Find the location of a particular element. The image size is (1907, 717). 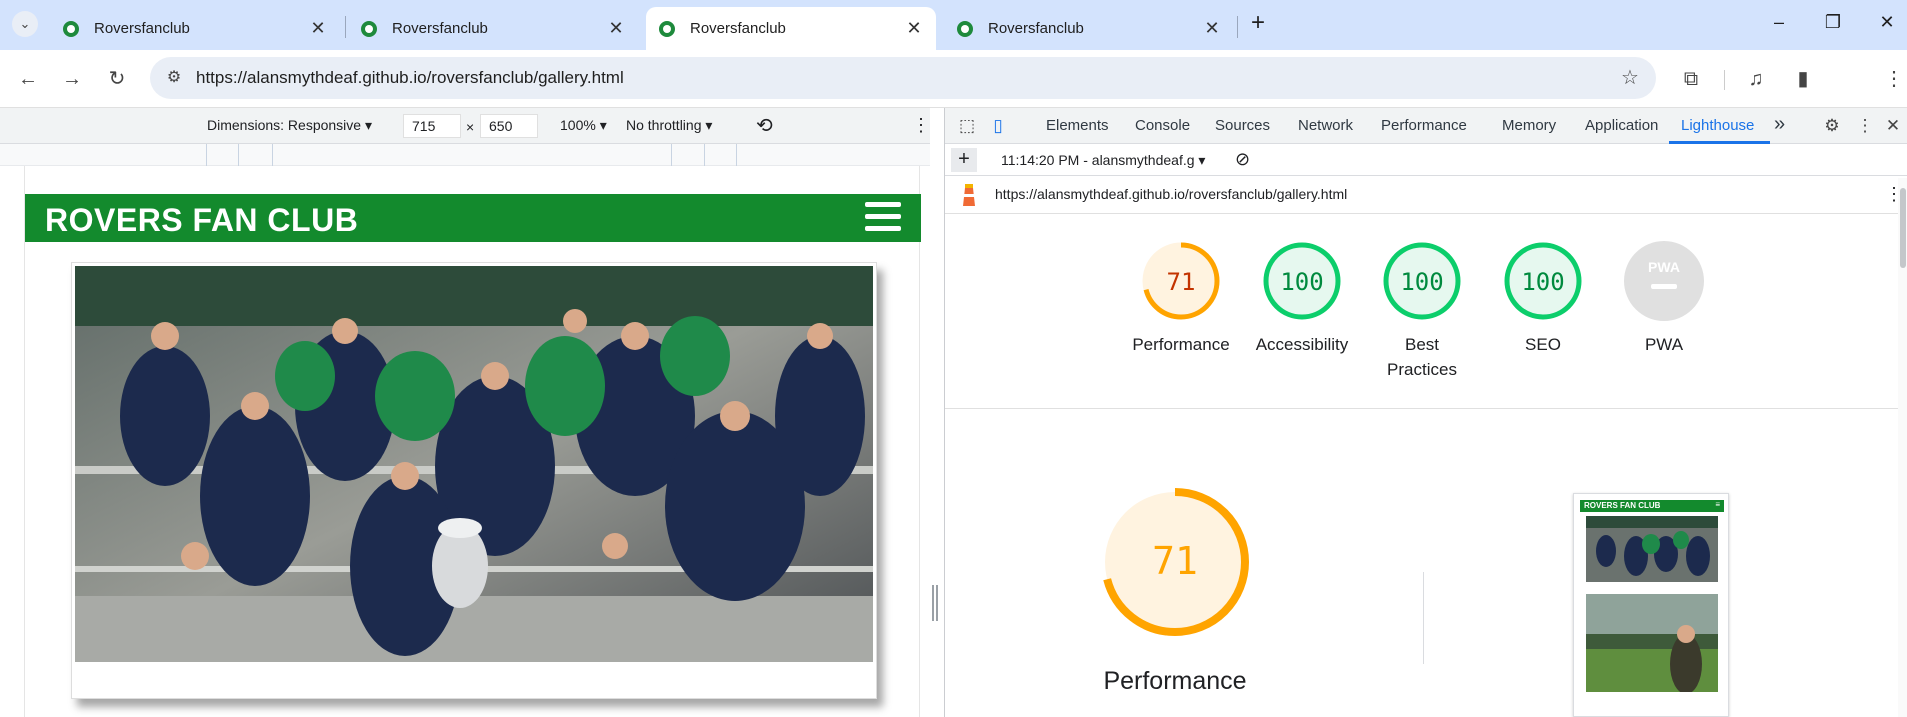

close-window-icon: ✕ is located at coordinates (1887, 25).